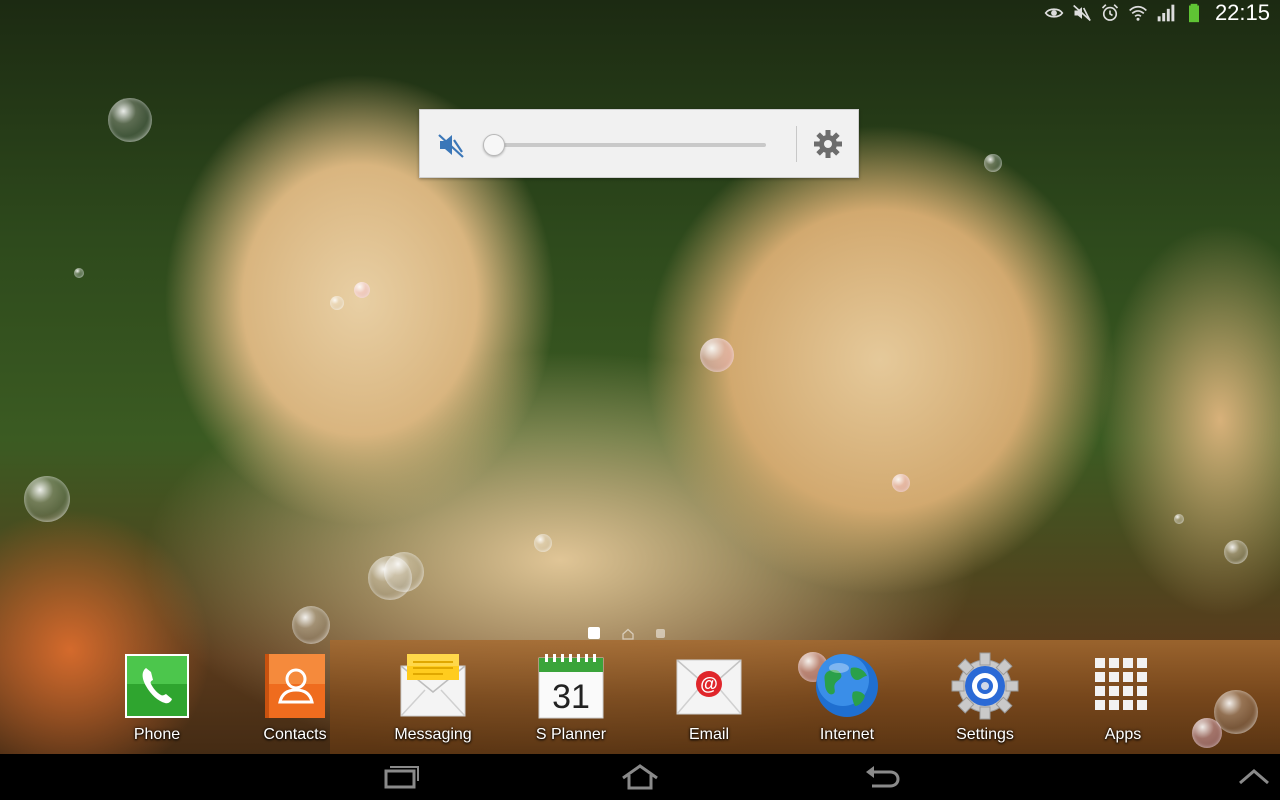 The width and height of the screenshot is (1280, 800). What do you see at coordinates (157, 734) in the screenshot?
I see `app-label: Phone` at bounding box center [157, 734].